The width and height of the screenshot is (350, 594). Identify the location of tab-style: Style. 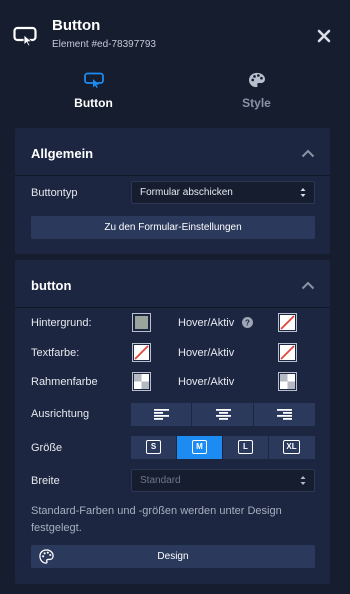
(256, 90).